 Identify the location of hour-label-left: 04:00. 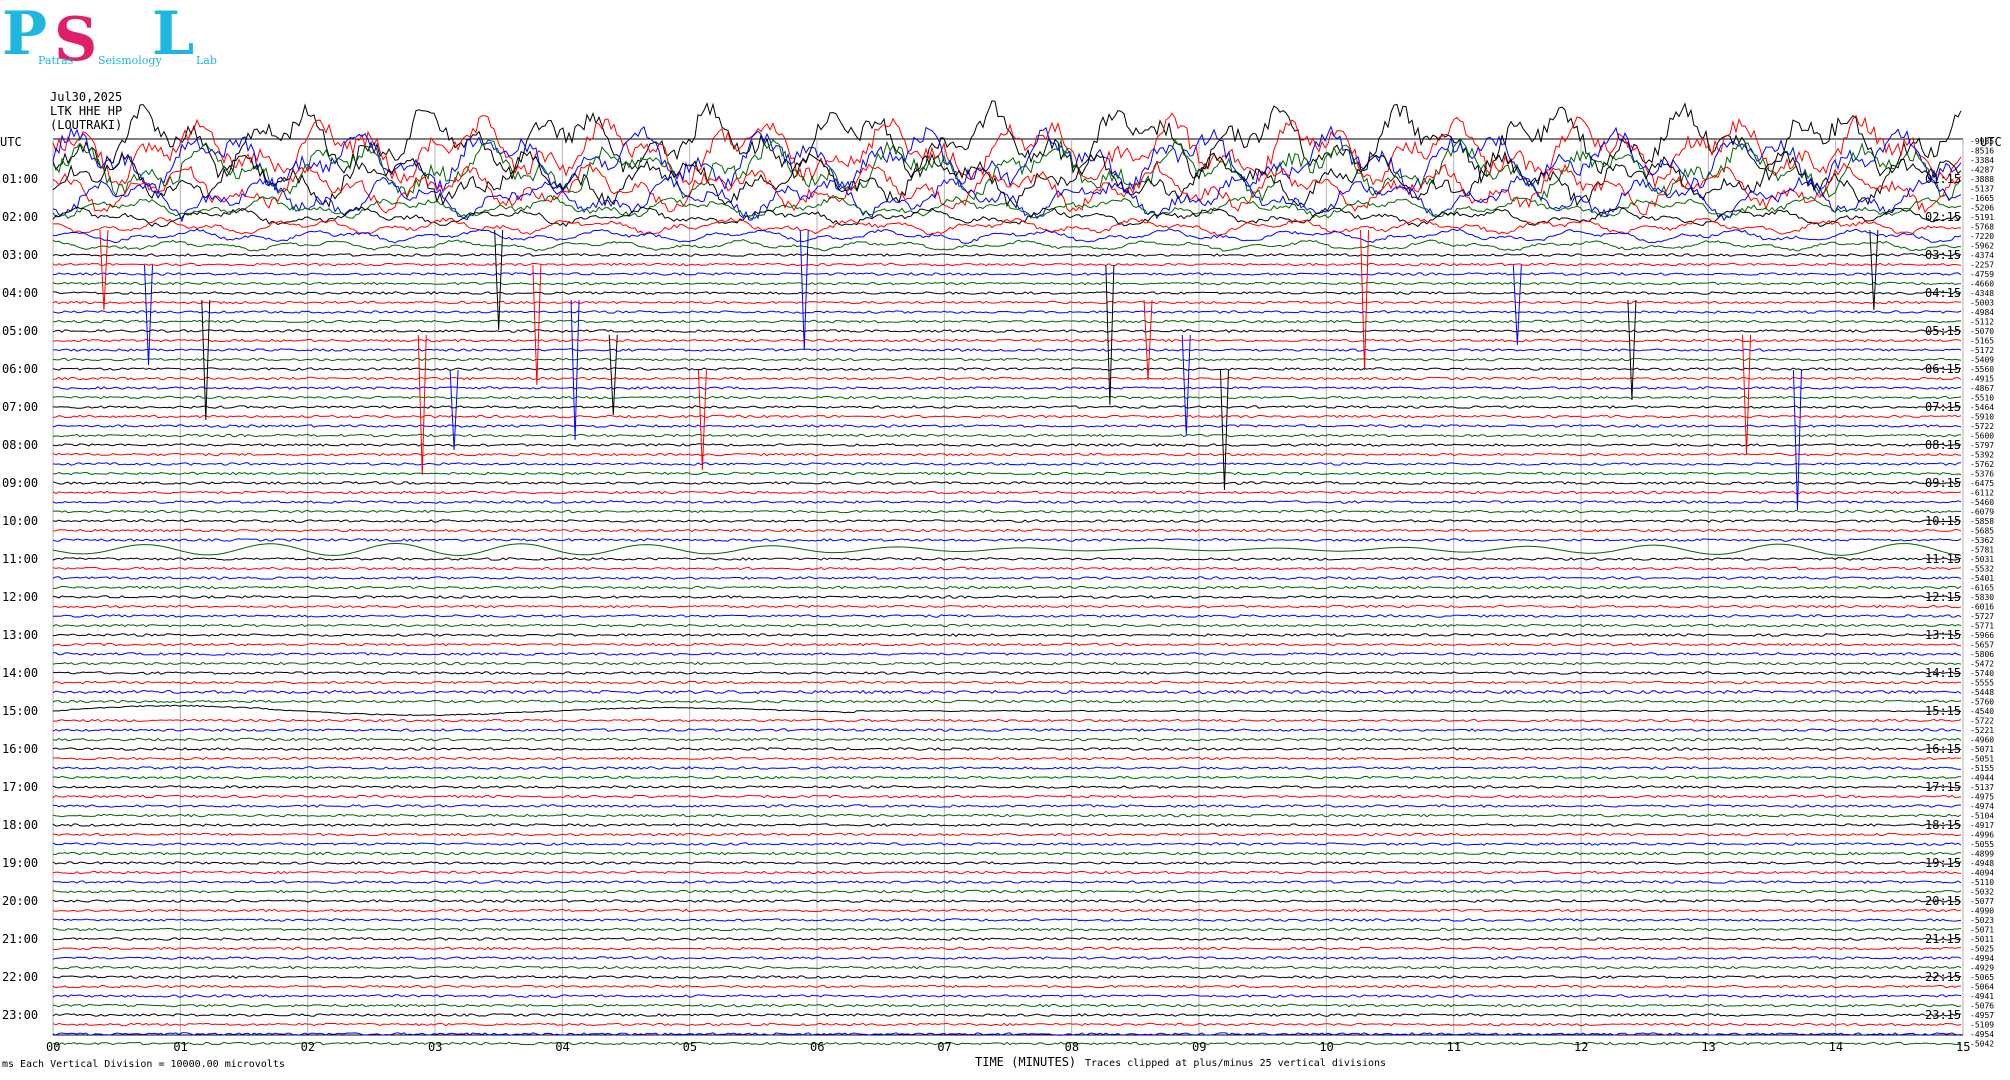
(20, 293).